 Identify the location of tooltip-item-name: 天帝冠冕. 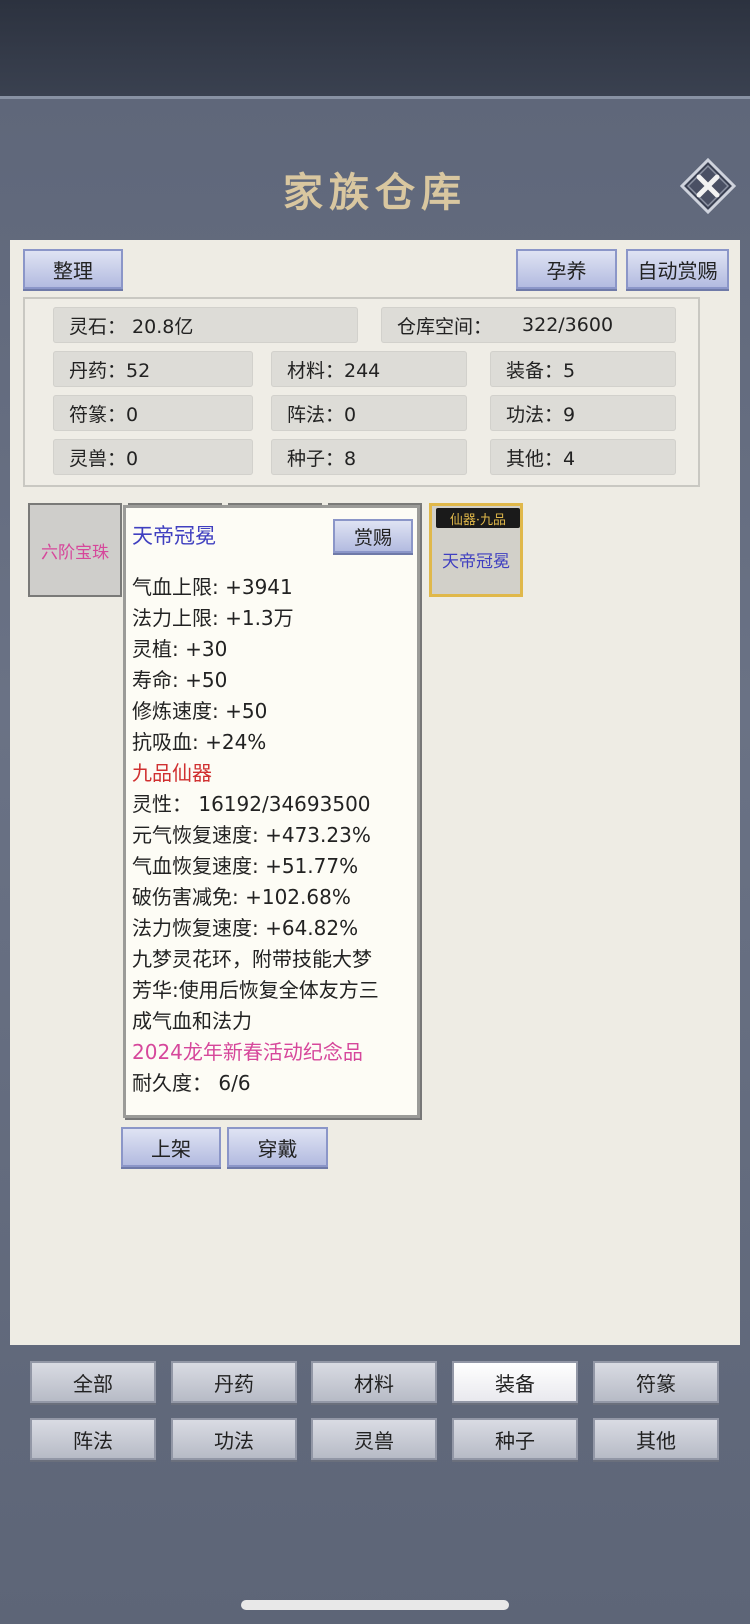
(174, 536).